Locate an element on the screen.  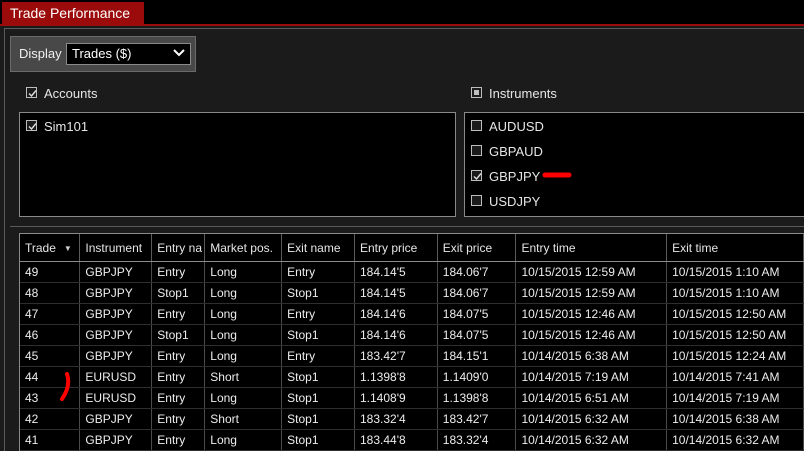
column-header-entry-time: Entry time is located at coordinates (591, 248).